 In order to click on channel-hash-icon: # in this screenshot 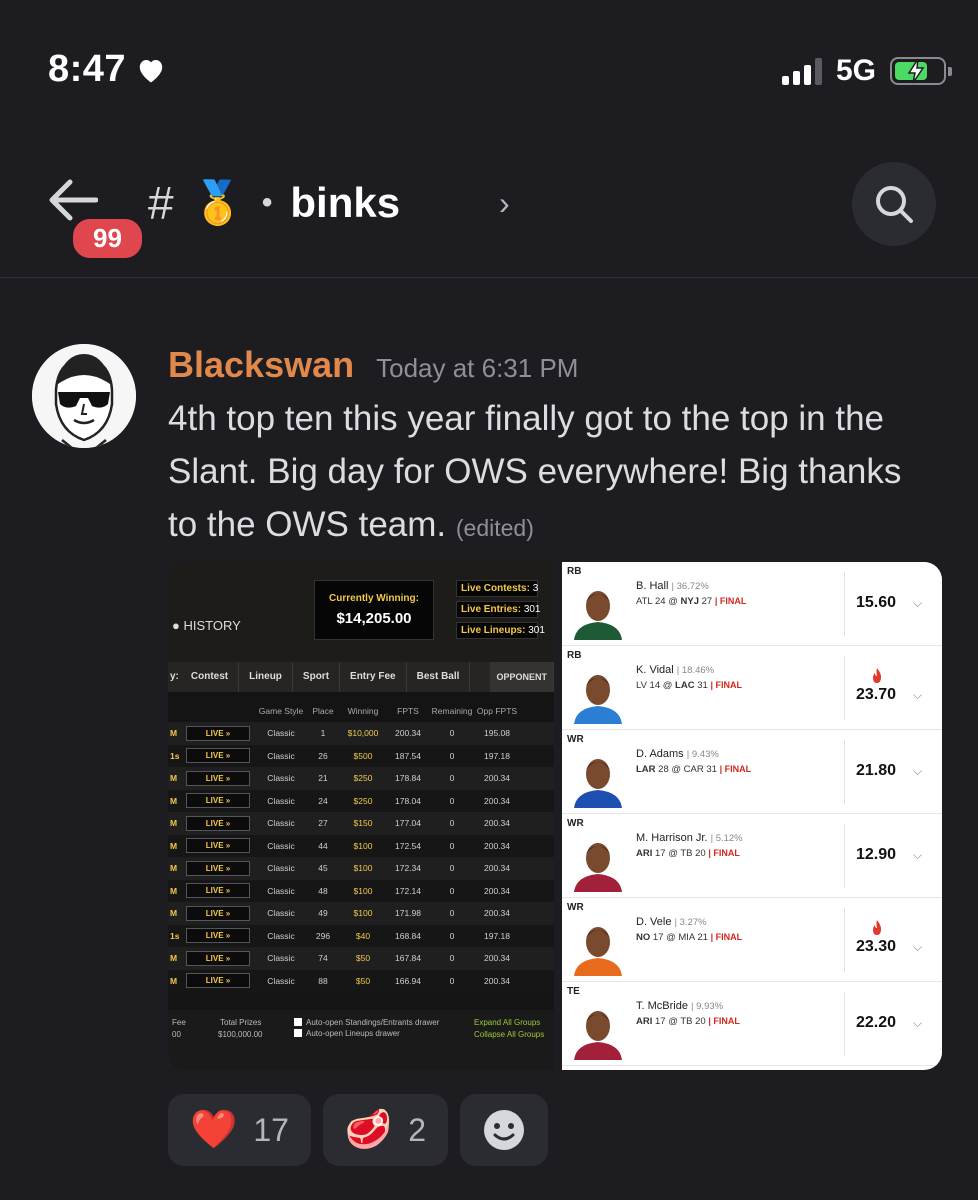, I will do `click(161, 203)`.